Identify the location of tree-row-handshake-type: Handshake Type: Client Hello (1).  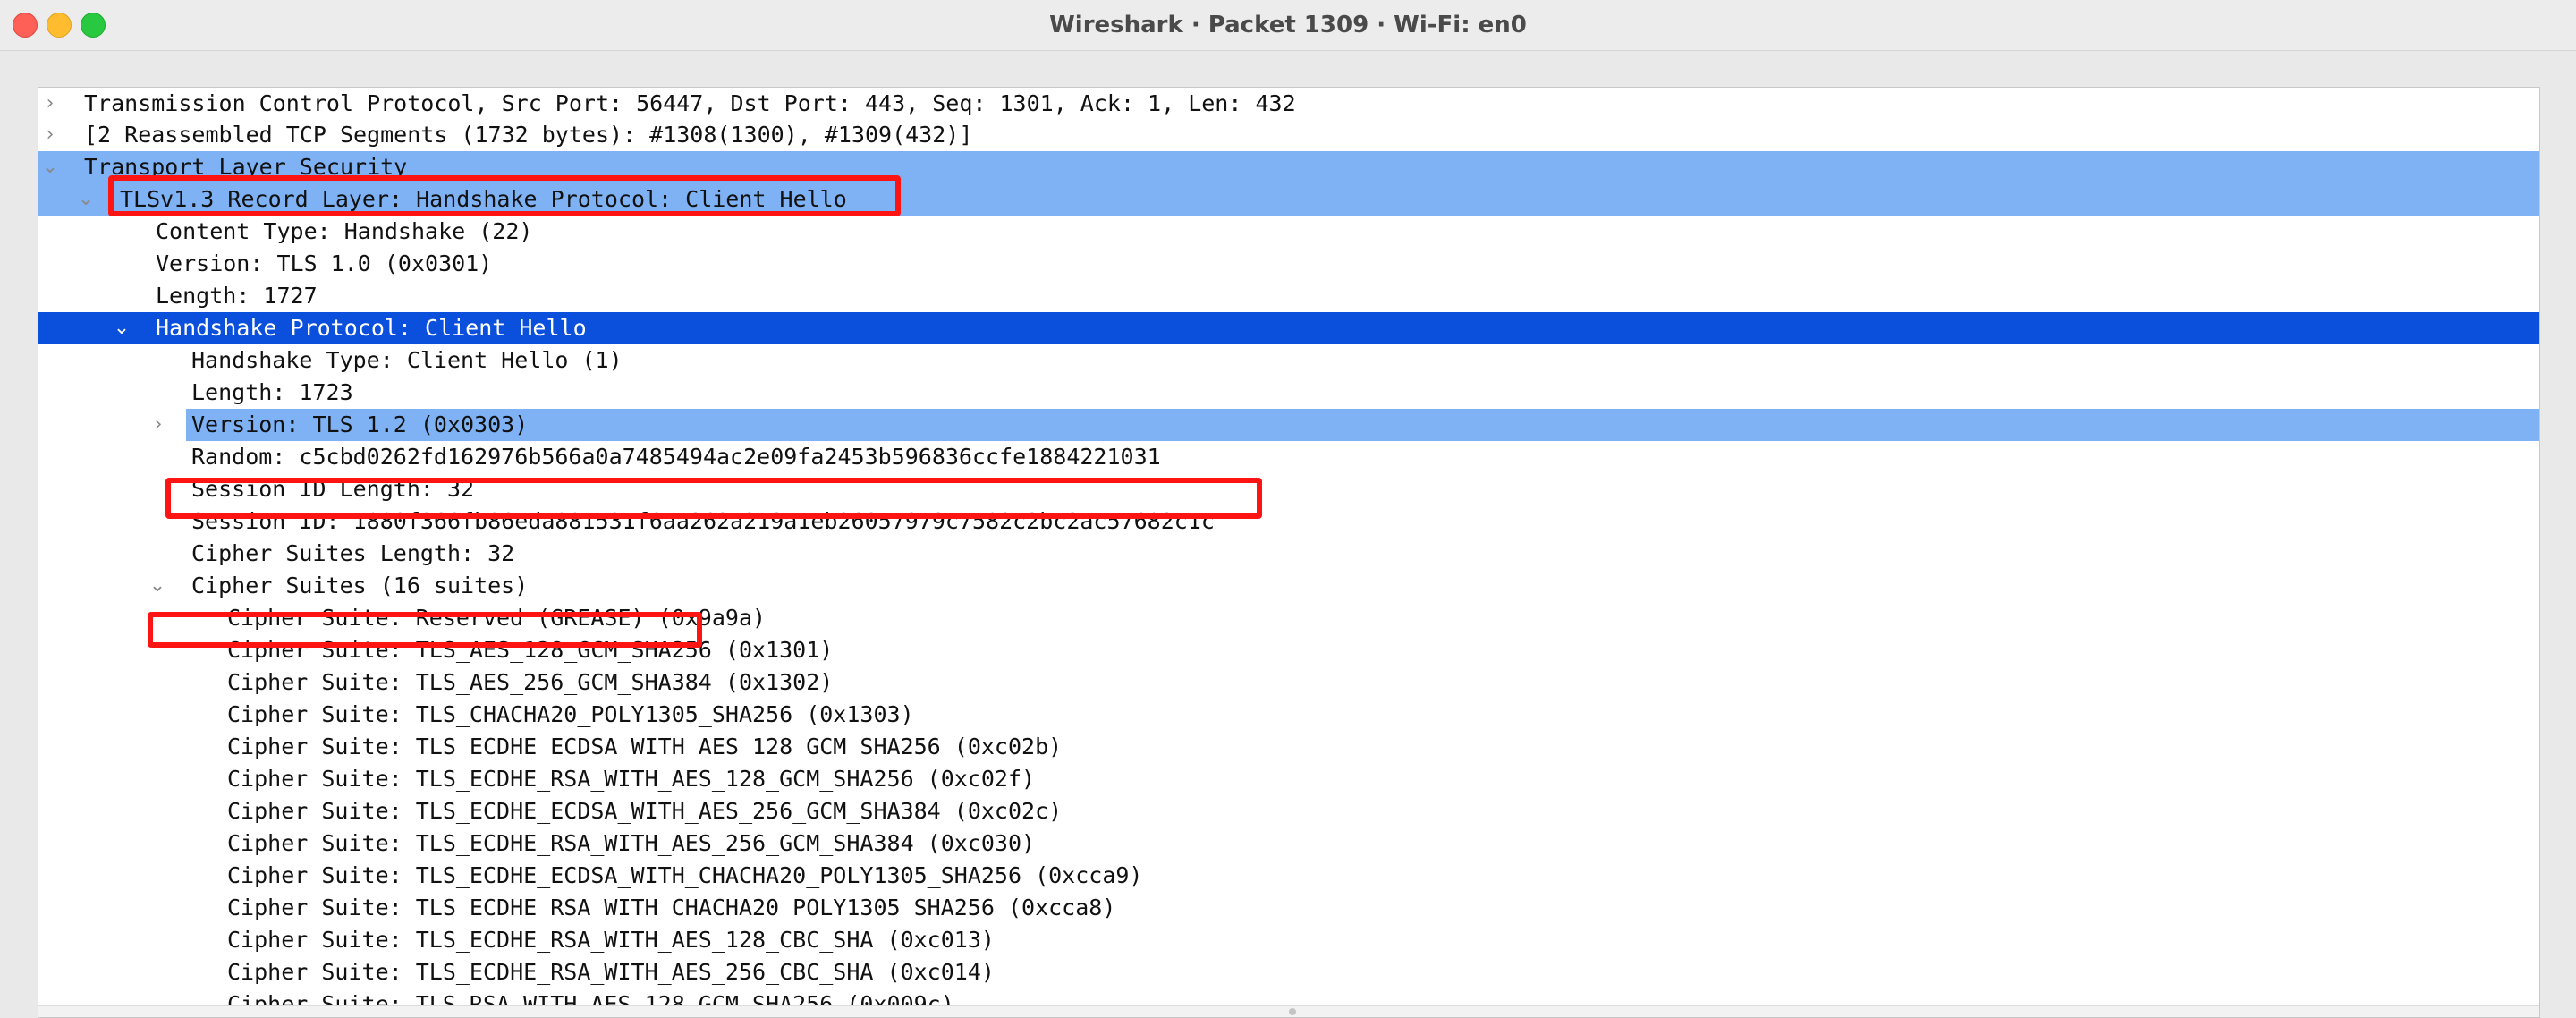
(1288, 360).